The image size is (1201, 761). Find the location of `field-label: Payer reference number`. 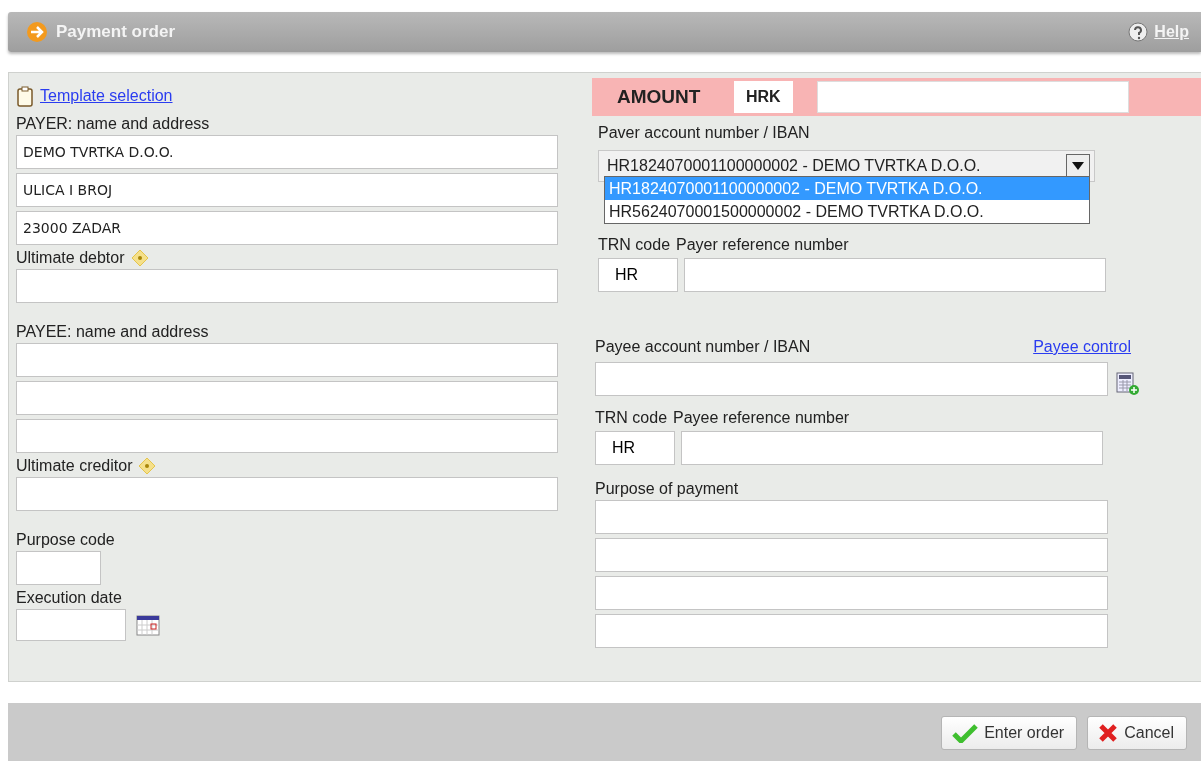

field-label: Payer reference number is located at coordinates (762, 245).